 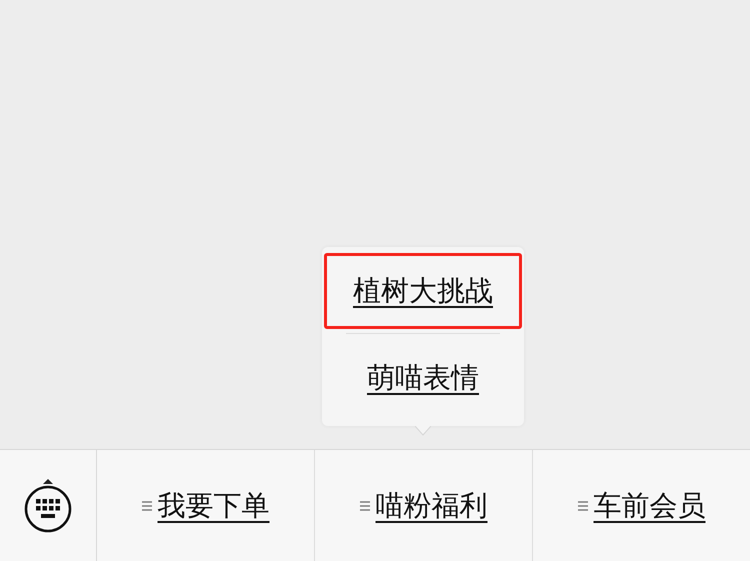 I want to click on keyboard-icon, so click(x=48, y=506).